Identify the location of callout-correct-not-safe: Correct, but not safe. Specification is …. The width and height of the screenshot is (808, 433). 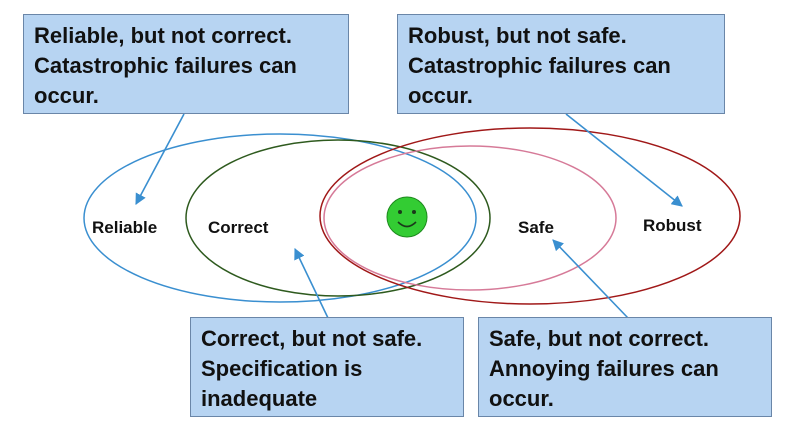
(327, 367).